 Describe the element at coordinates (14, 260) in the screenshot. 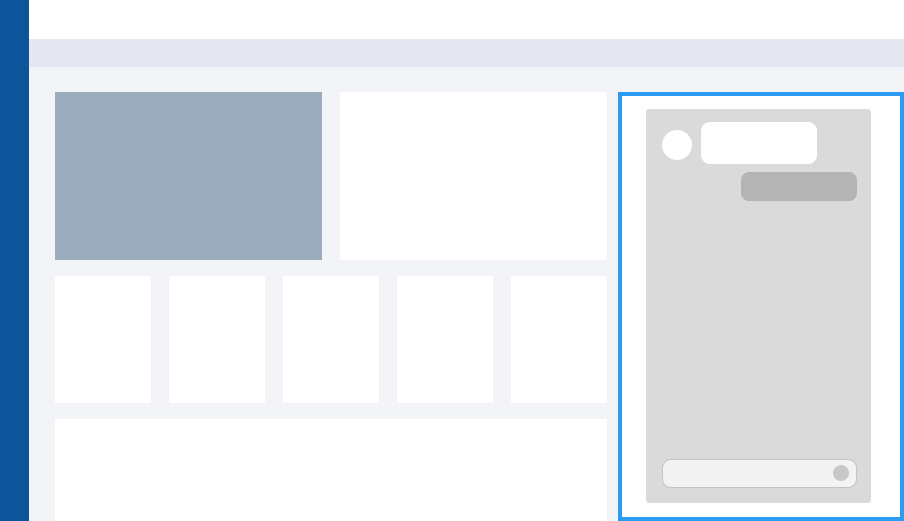

I see `left-sidebar-rail` at that location.